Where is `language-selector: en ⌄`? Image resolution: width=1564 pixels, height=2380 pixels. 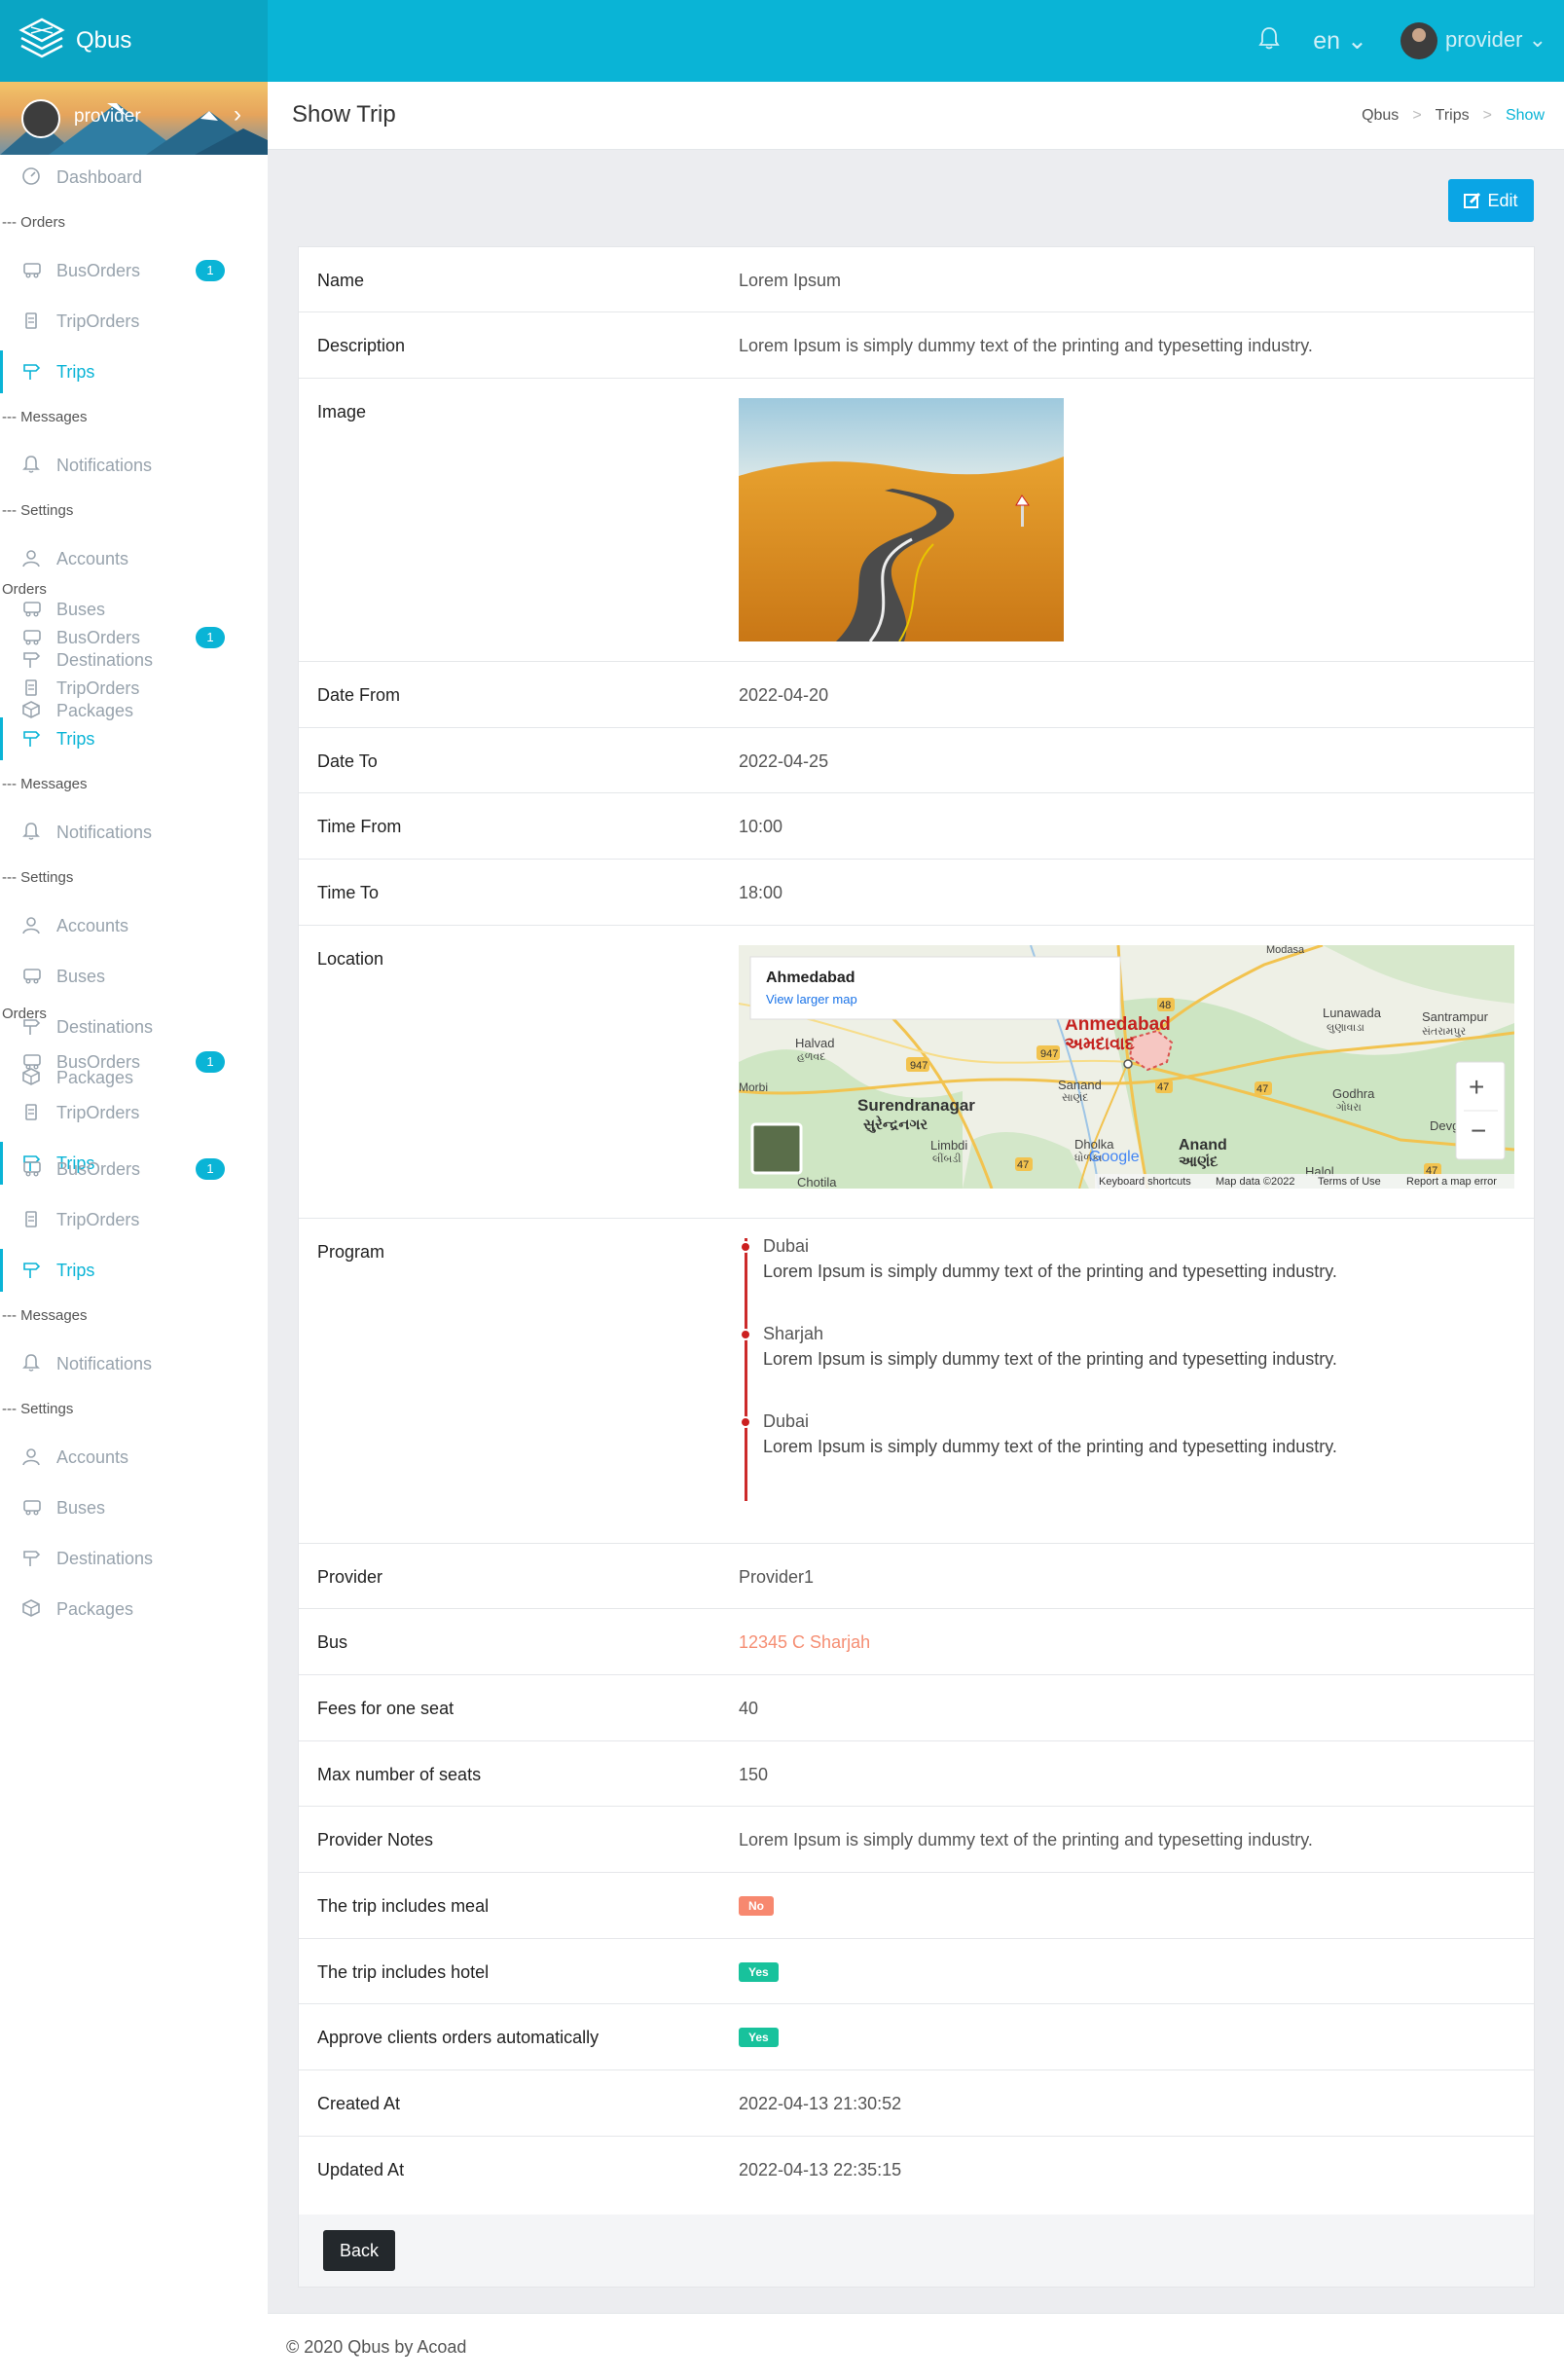
language-selector: en ⌄ is located at coordinates (1340, 40).